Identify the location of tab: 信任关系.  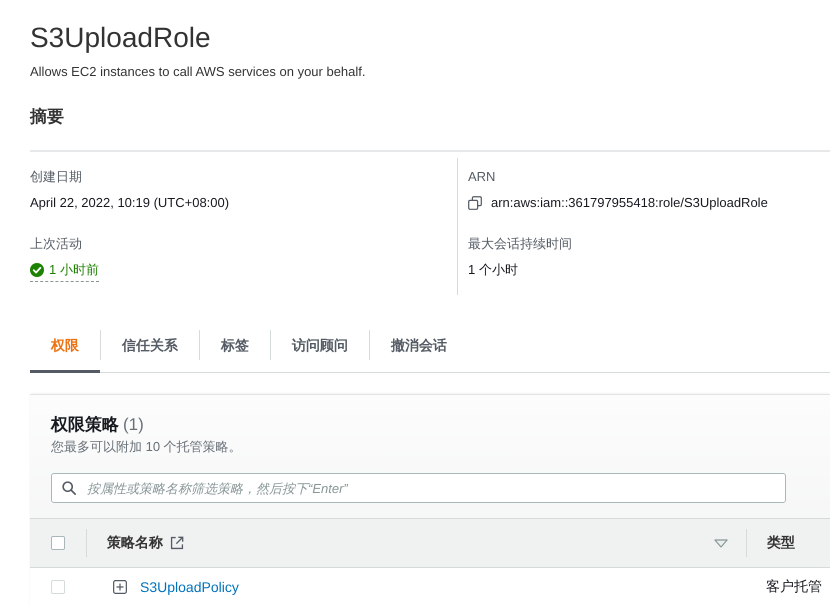
(150, 349).